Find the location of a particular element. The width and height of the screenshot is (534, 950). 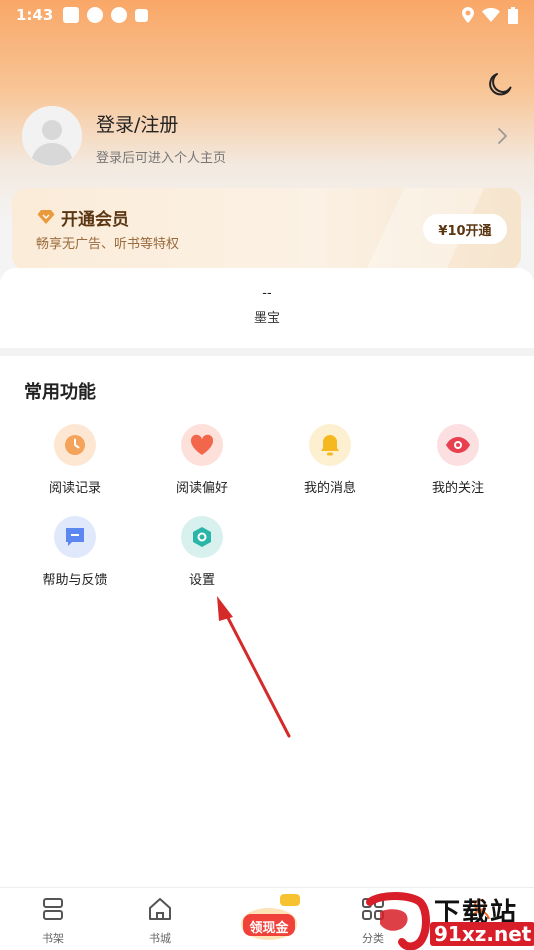

vip-subtitle: 畅享无广告、听书等特权 is located at coordinates (108, 244).